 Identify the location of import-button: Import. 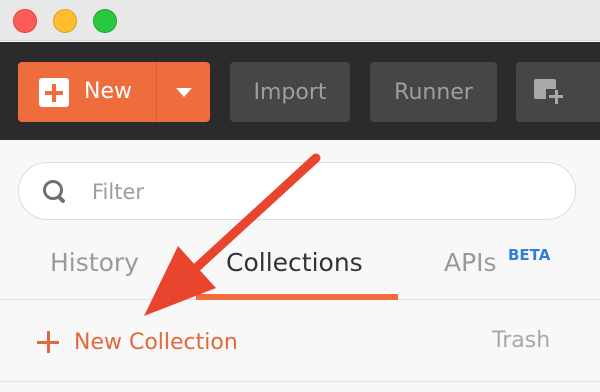
(290, 92).